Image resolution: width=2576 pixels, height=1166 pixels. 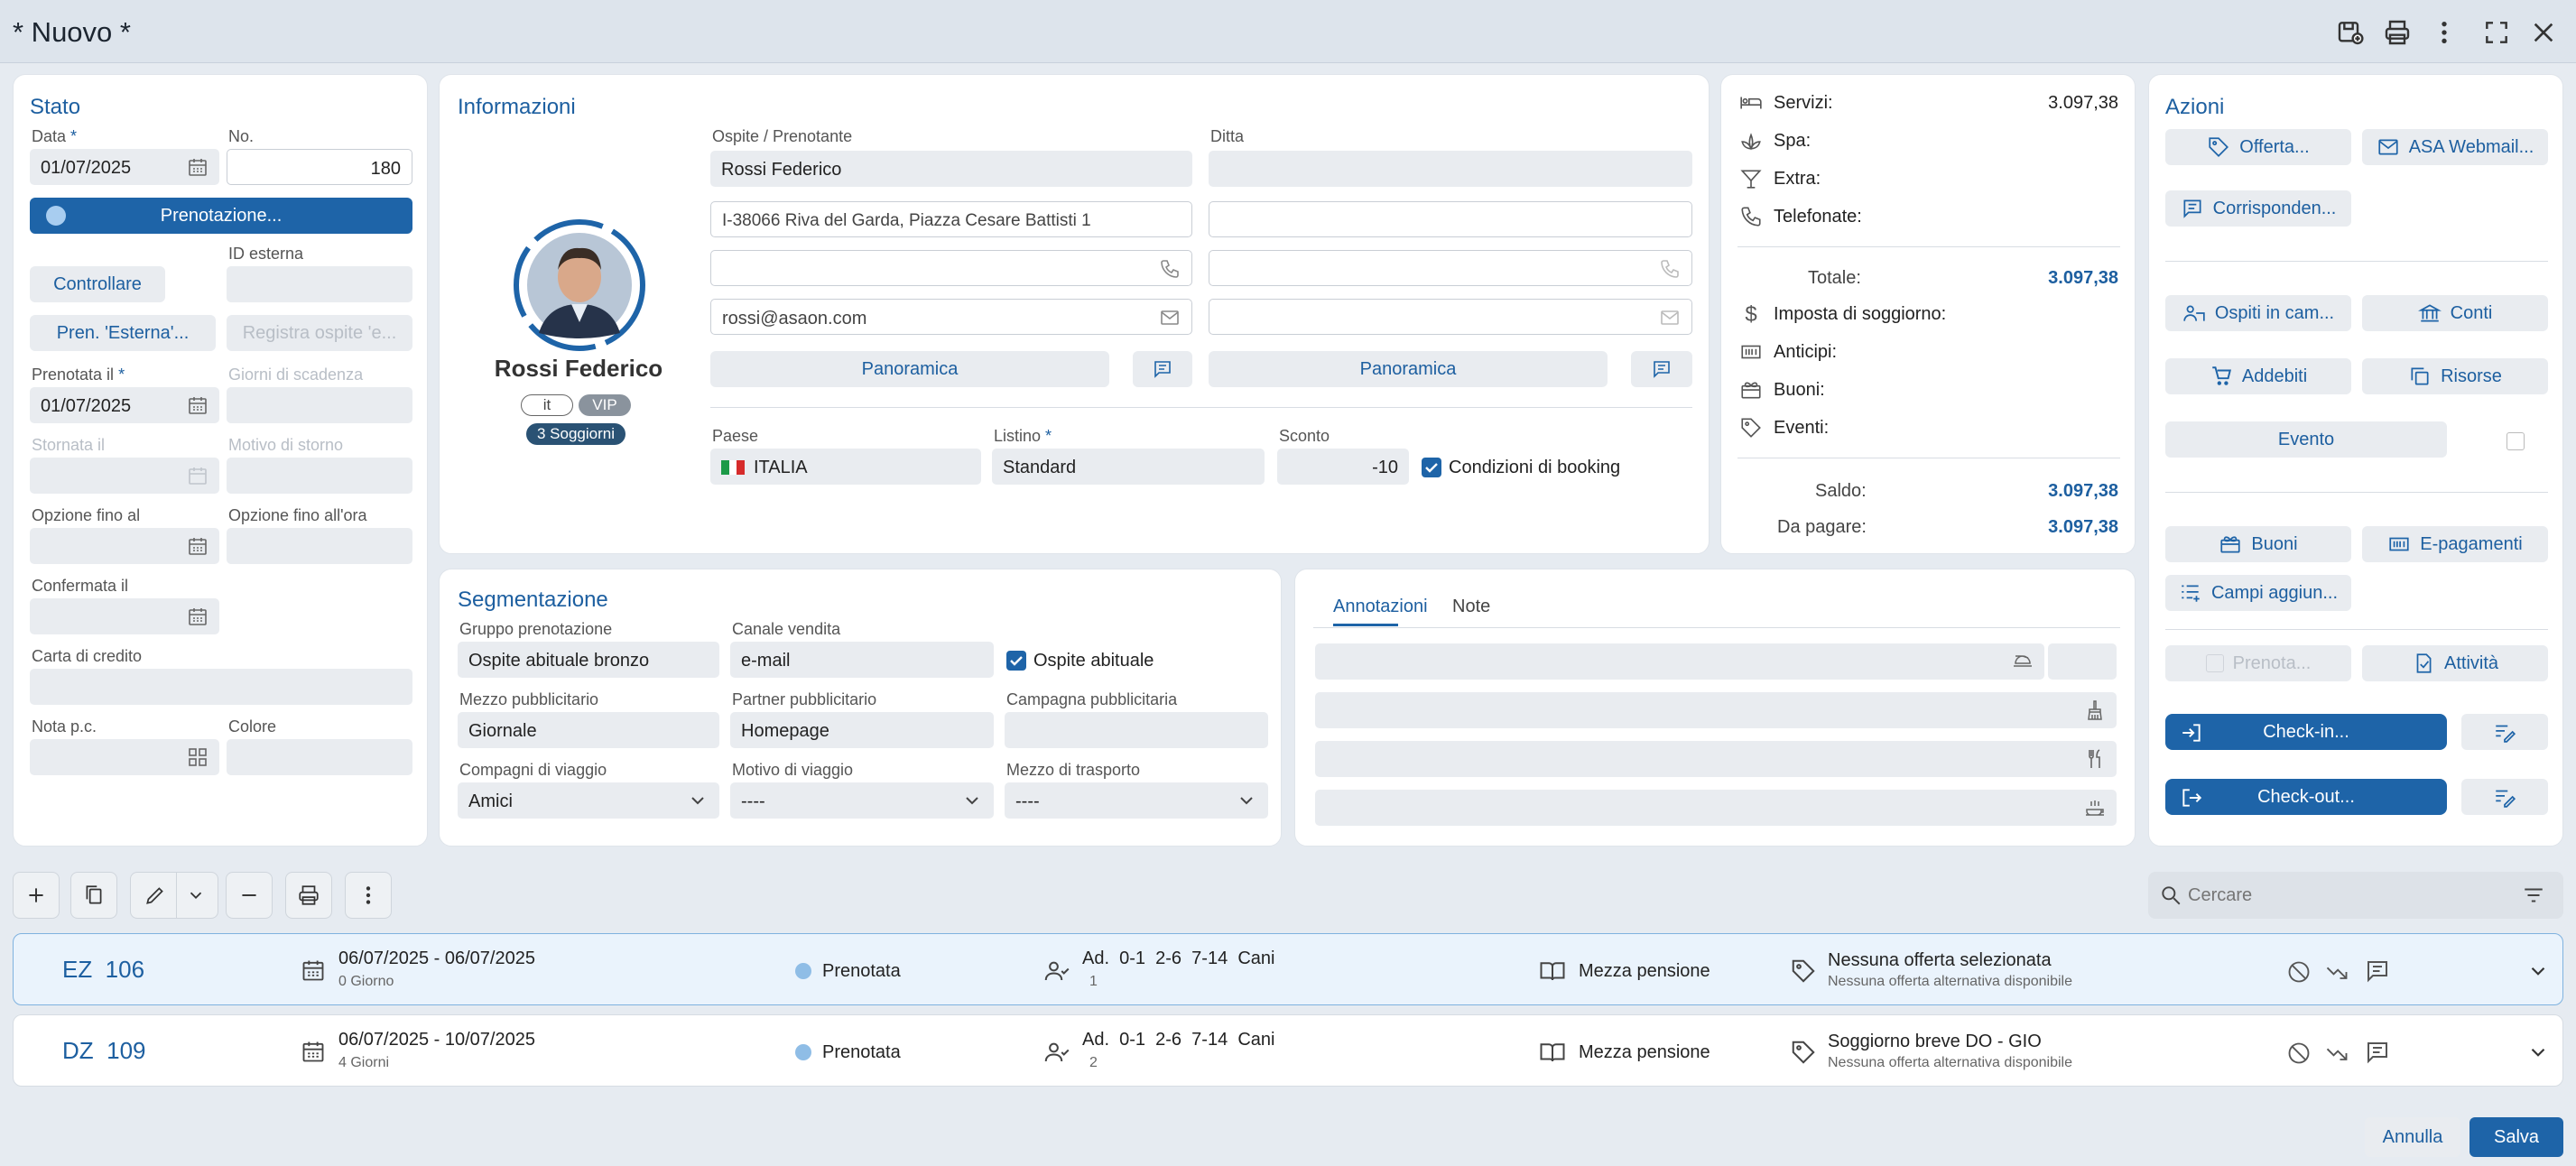 I want to click on print-icon, so click(x=2397, y=32).